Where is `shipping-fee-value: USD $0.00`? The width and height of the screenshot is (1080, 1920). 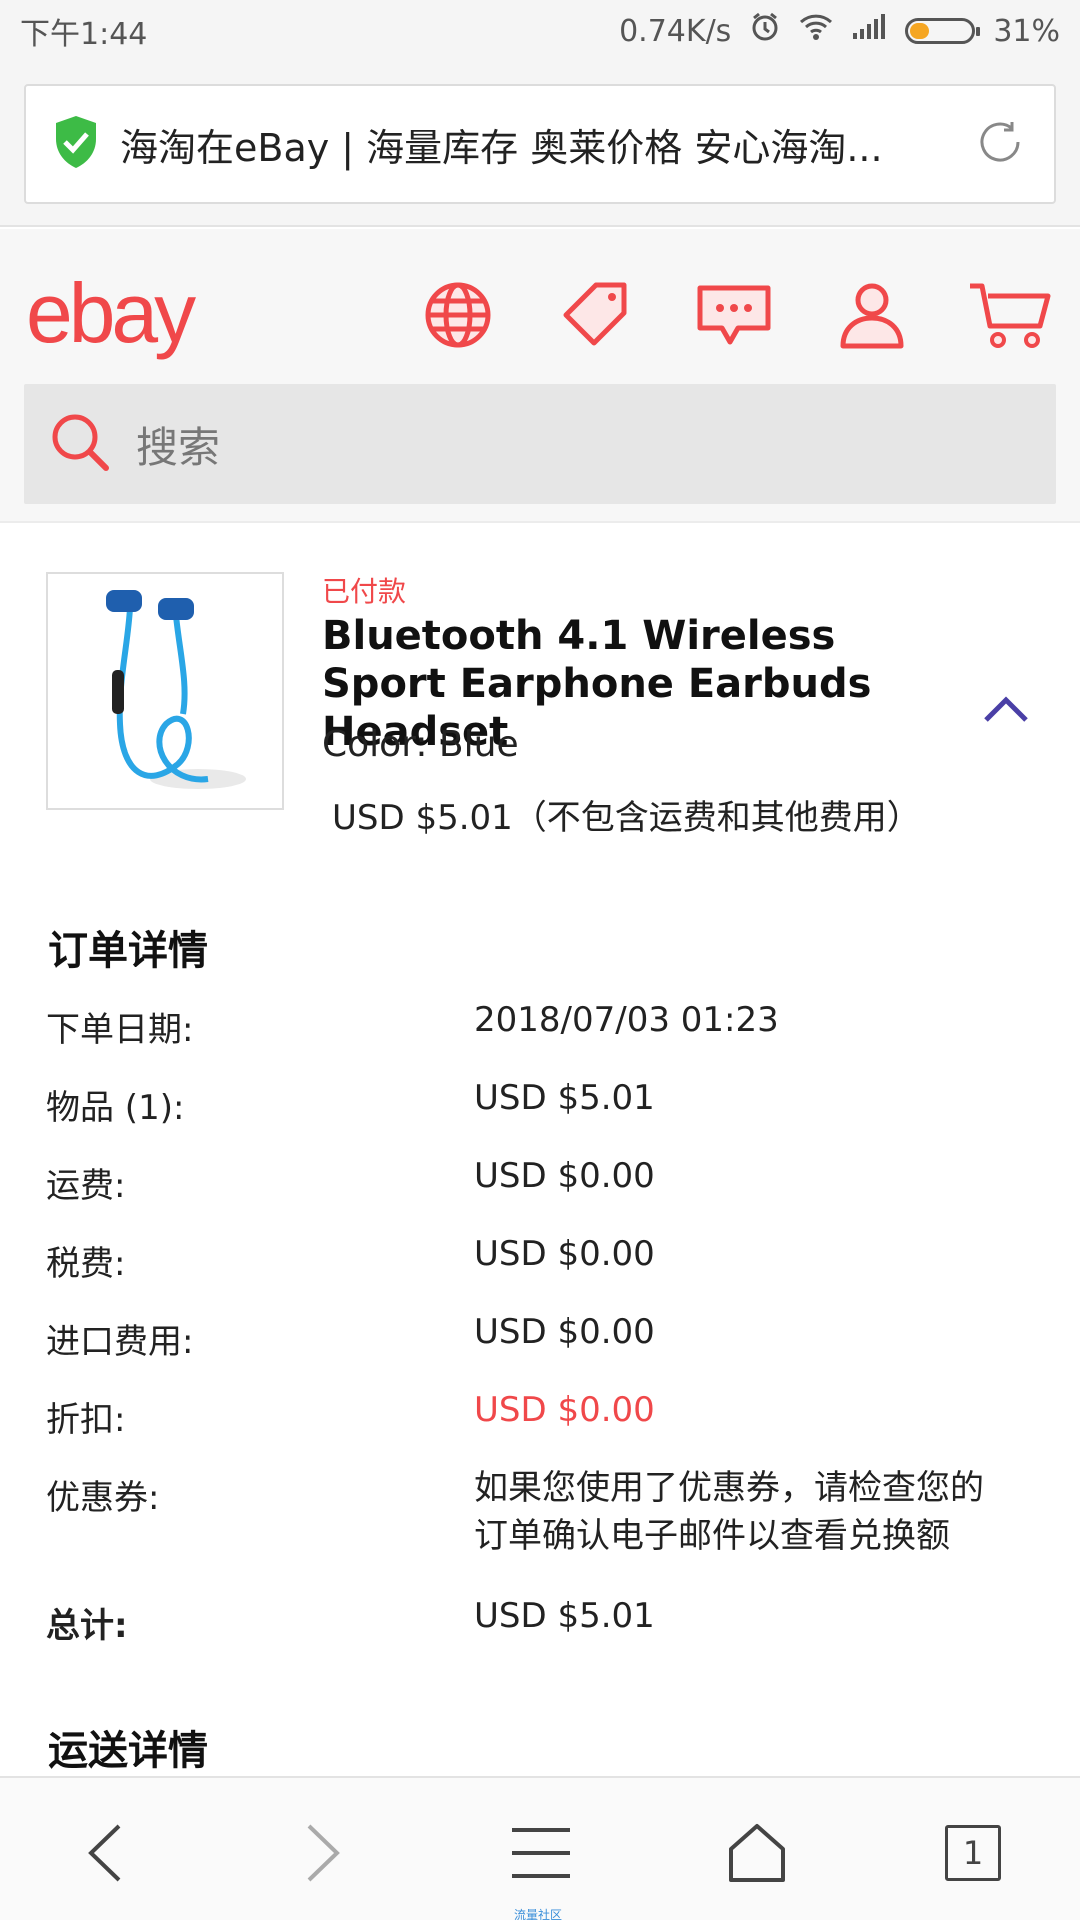 shipping-fee-value: USD $0.00 is located at coordinates (564, 1176).